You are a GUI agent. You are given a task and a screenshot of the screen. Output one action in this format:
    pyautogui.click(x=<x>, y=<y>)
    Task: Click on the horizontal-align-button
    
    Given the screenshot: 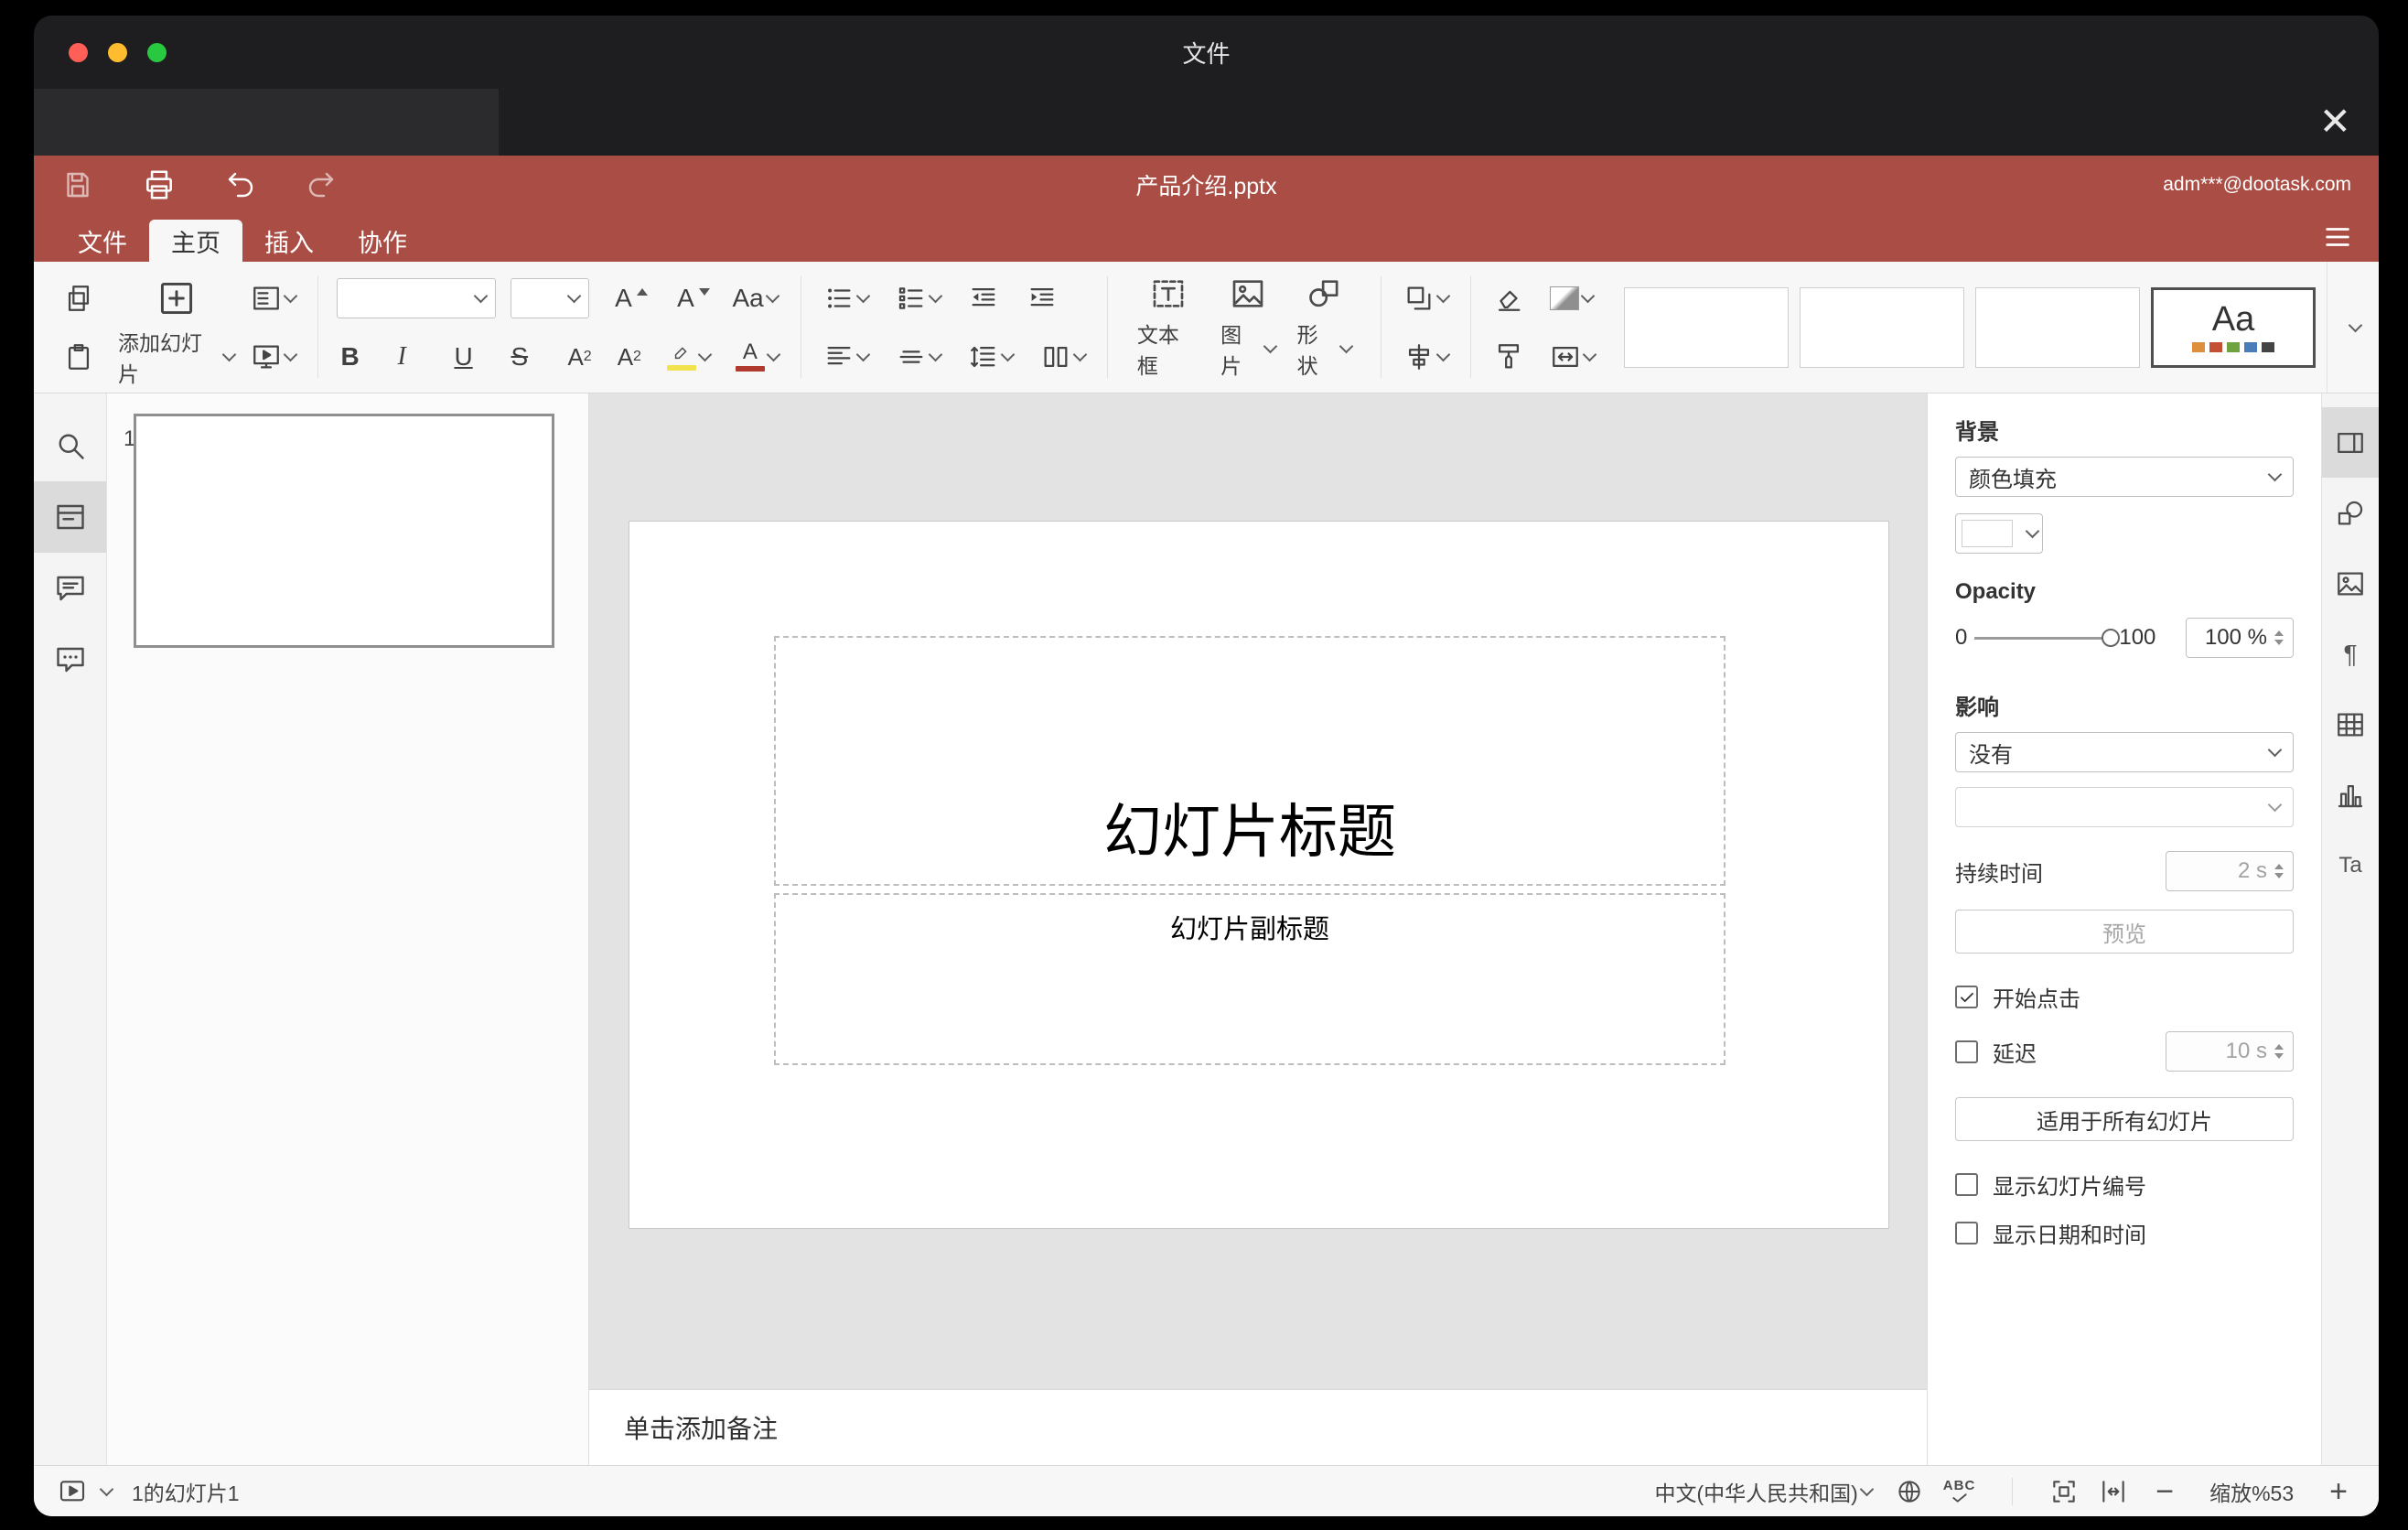 What is the action you would take?
    pyautogui.click(x=846, y=356)
    